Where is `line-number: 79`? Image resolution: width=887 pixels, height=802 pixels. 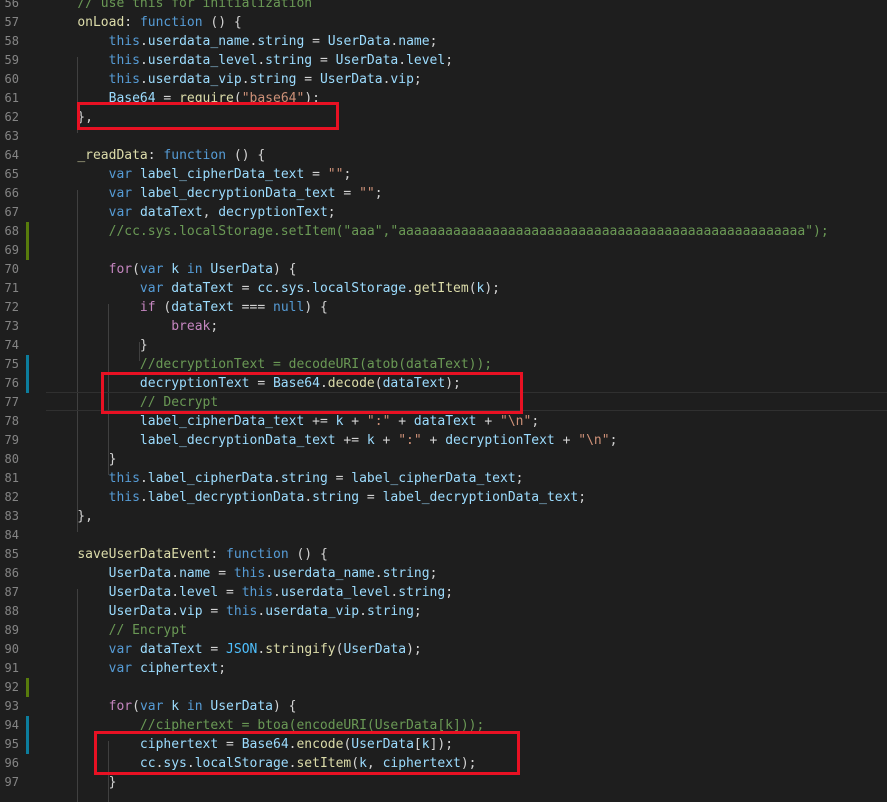 line-number: 79 is located at coordinates (11, 440).